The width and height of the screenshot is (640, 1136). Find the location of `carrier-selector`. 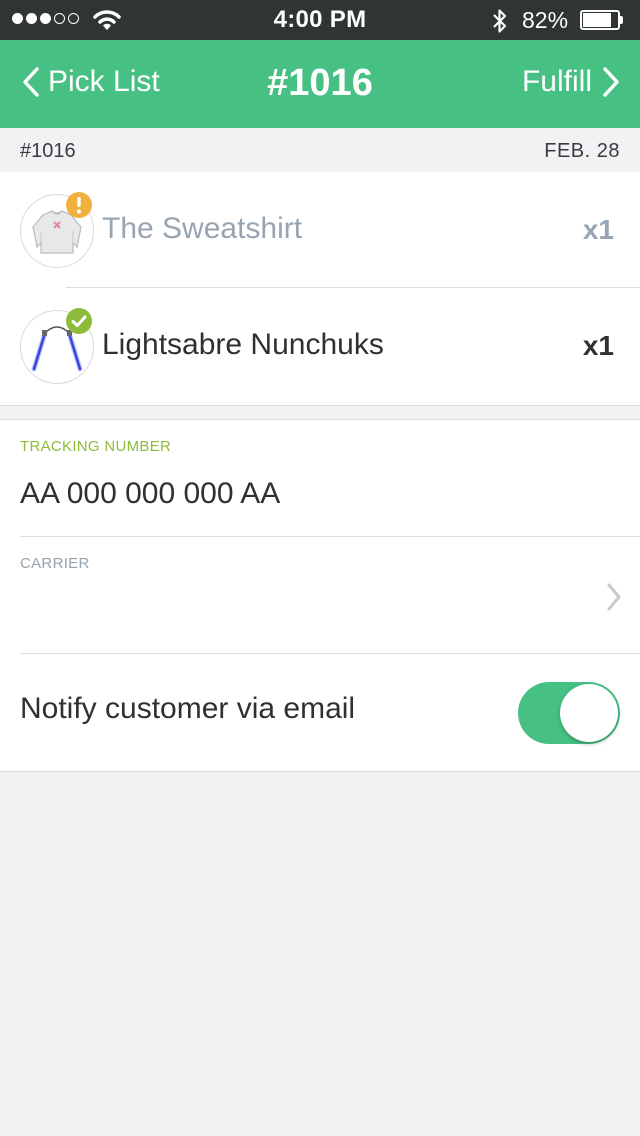

carrier-selector is located at coordinates (320, 594).